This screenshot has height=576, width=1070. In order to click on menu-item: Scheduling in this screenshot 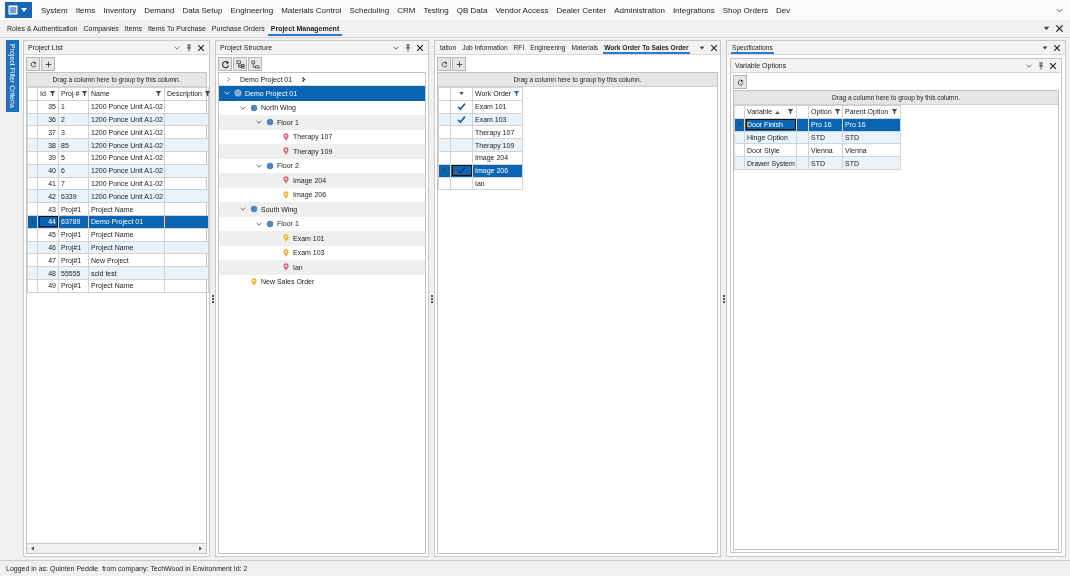, I will do `click(369, 10)`.